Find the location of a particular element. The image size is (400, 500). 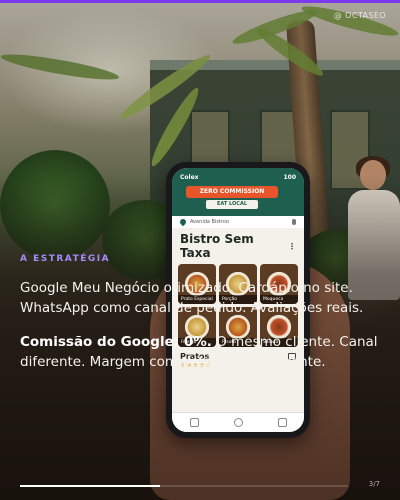

carousel-progress-fill is located at coordinates (90, 486).